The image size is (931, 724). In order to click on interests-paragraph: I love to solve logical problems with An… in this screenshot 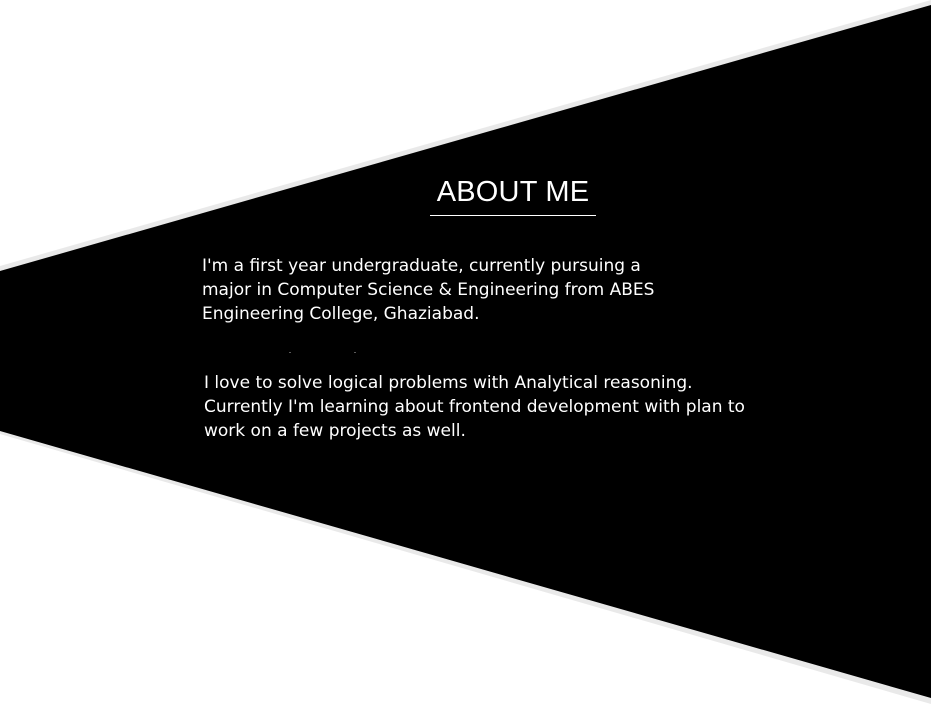, I will do `click(474, 407)`.